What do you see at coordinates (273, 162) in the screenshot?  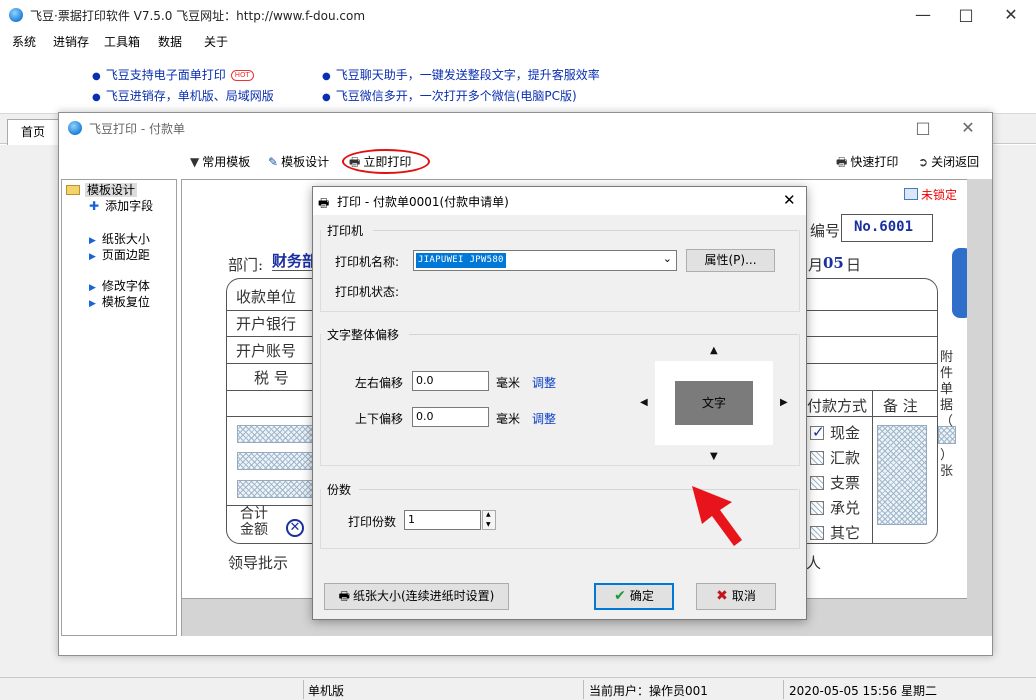 I see `design-pencil-icon: ✎` at bounding box center [273, 162].